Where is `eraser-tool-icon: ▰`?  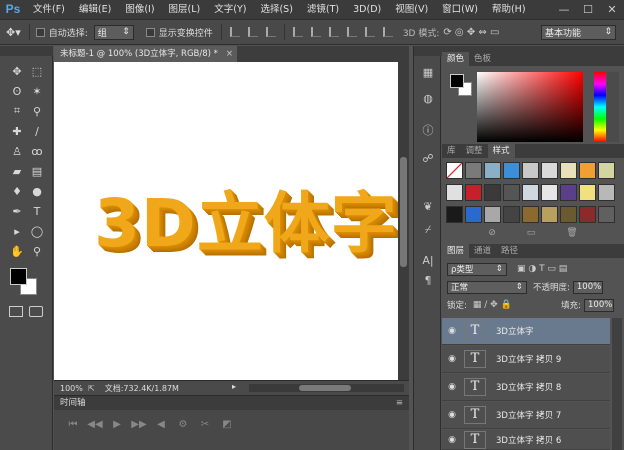
eraser-tool-icon: ▰ is located at coordinates (17, 171).